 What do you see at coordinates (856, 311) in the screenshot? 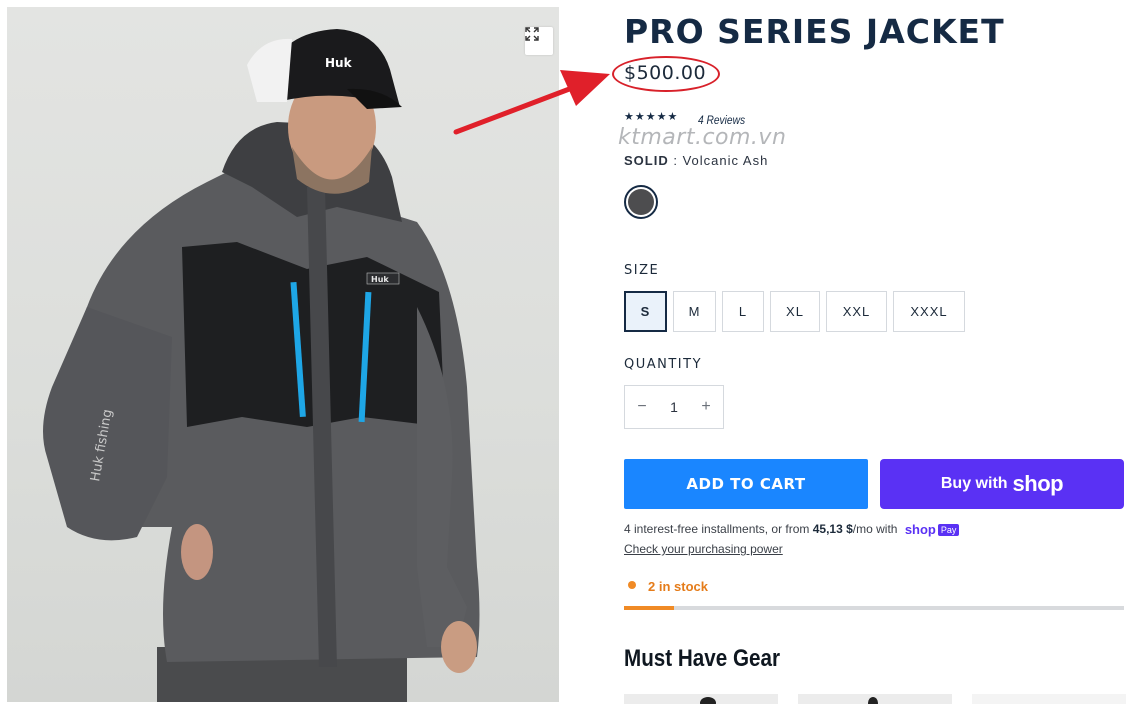
I see `size-option-xxl: XXL` at bounding box center [856, 311].